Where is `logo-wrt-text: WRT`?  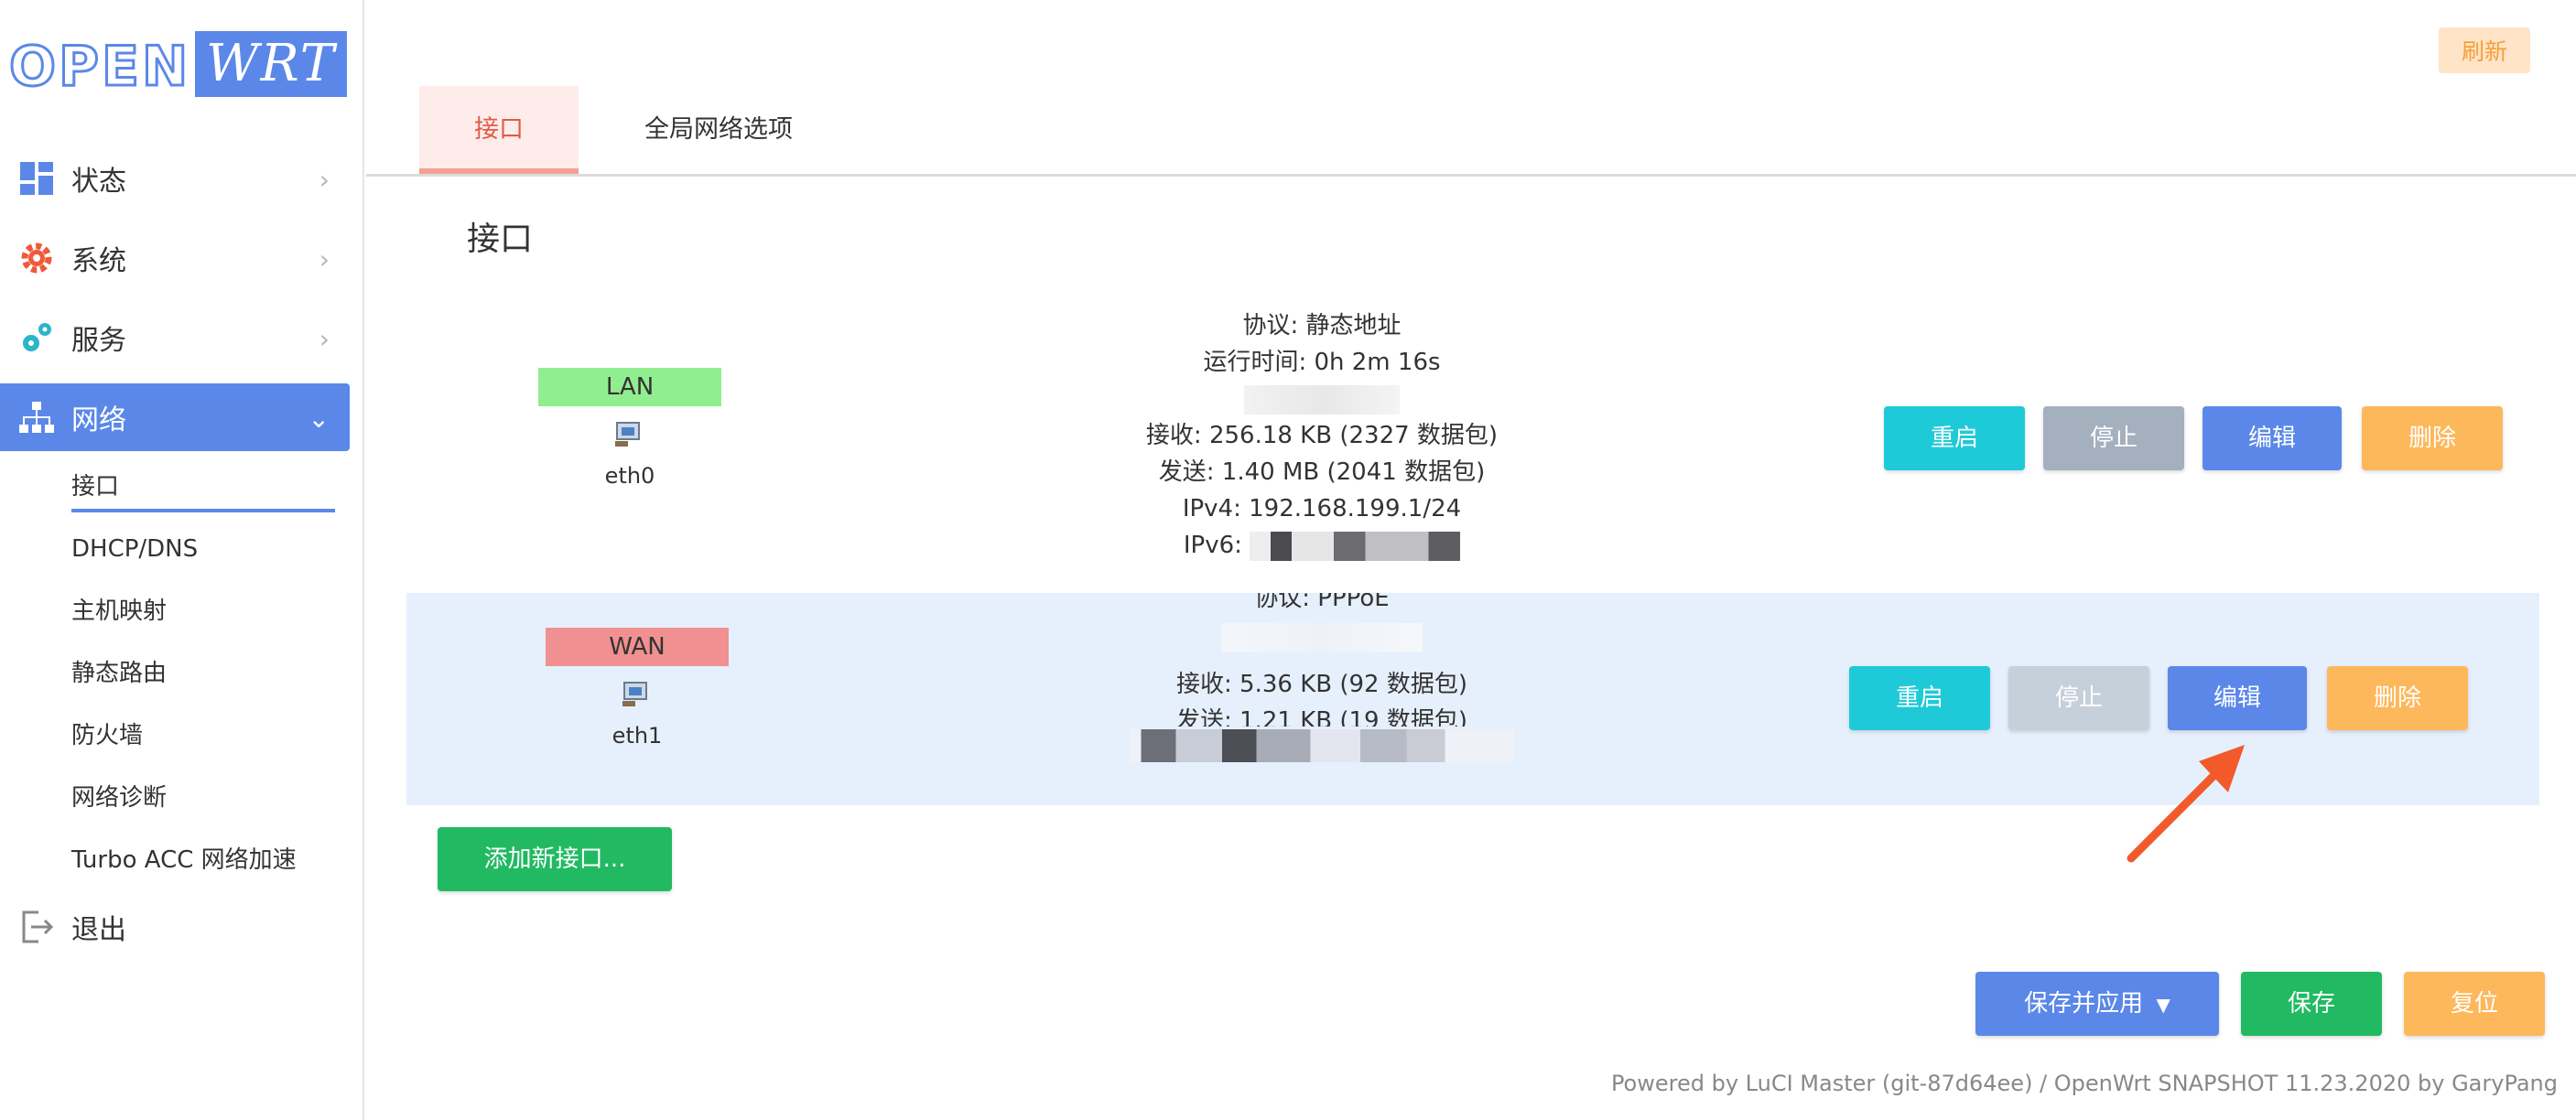
logo-wrt-text: WRT is located at coordinates (271, 64).